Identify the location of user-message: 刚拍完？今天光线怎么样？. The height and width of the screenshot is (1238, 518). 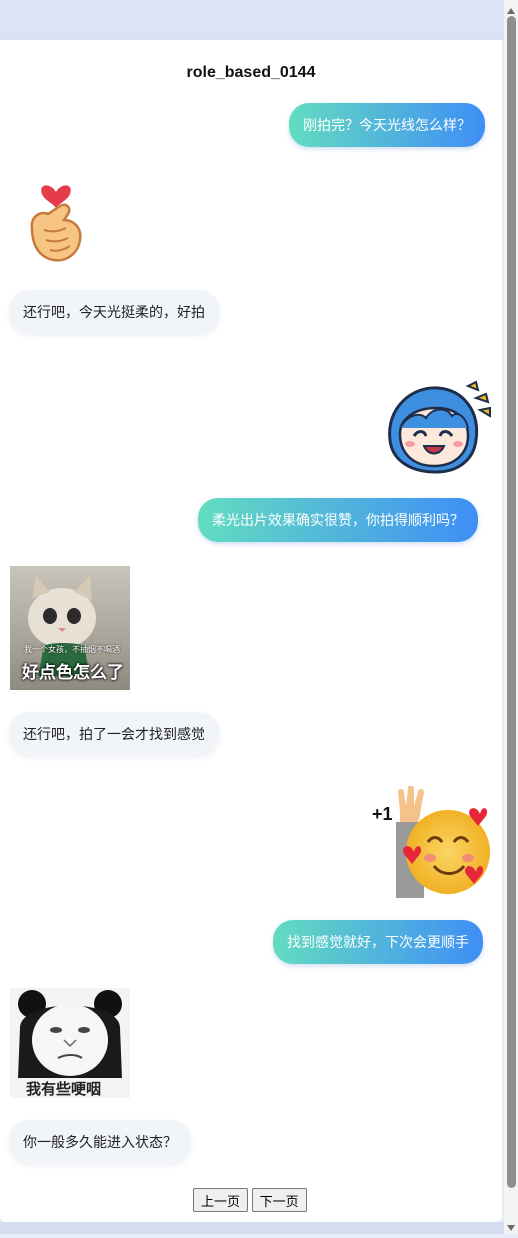
(387, 125).